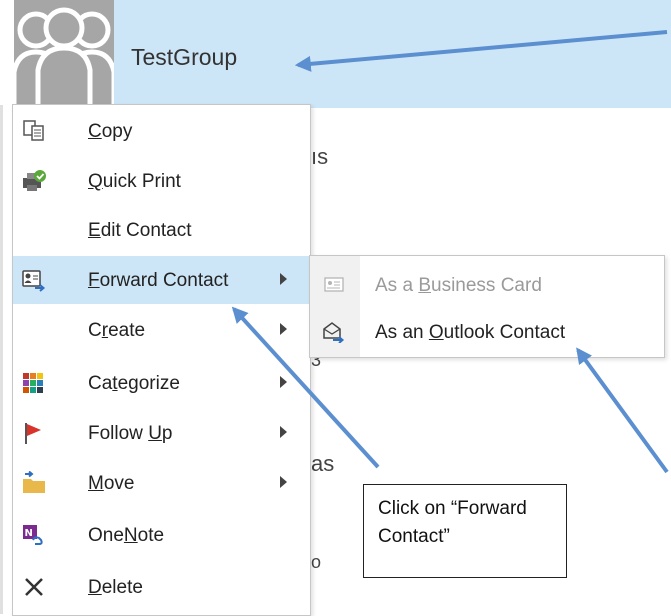 This screenshot has height=616, width=671. I want to click on annotation-arrow-forward-contact, so click(305, 387).